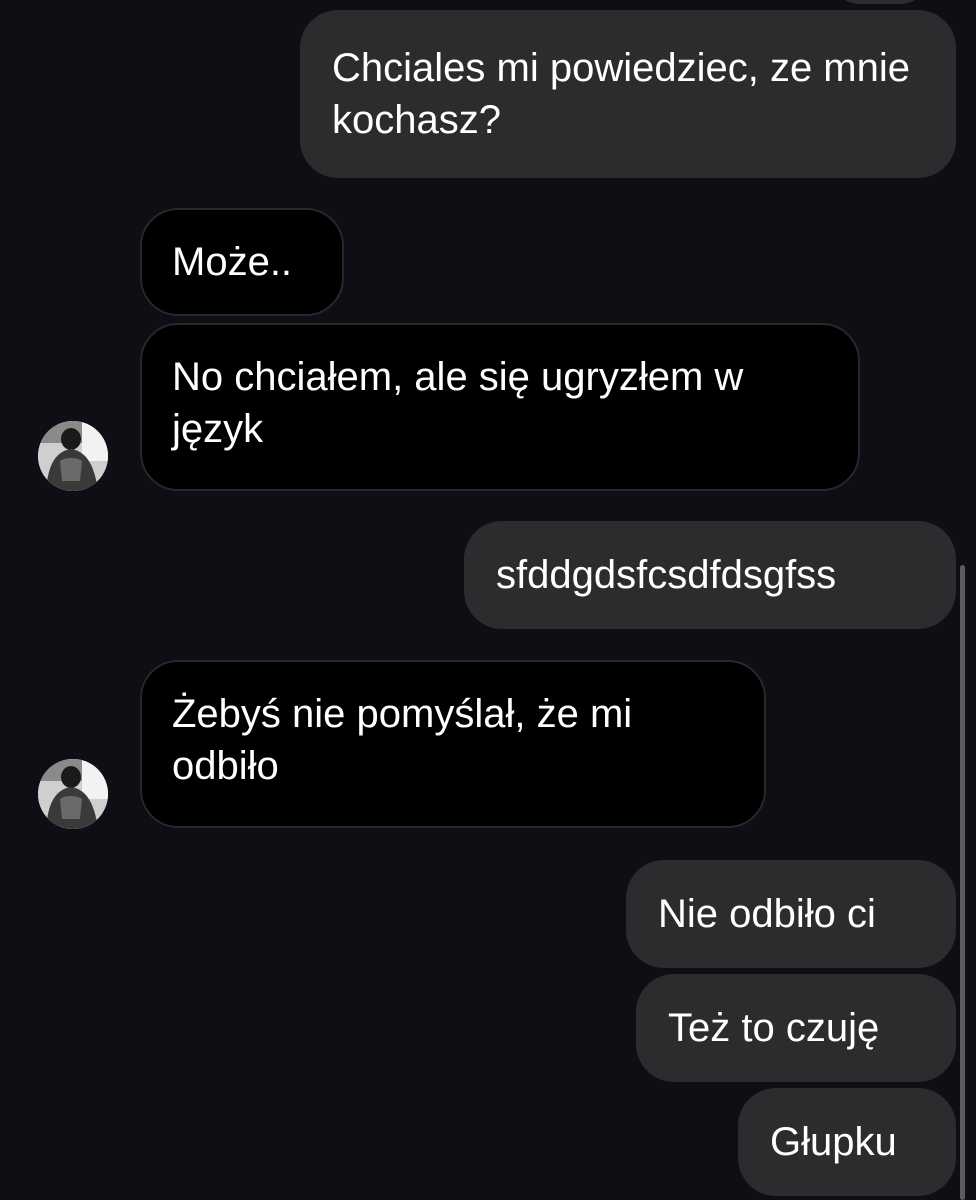  I want to click on message-text: Głupku, so click(833, 1142).